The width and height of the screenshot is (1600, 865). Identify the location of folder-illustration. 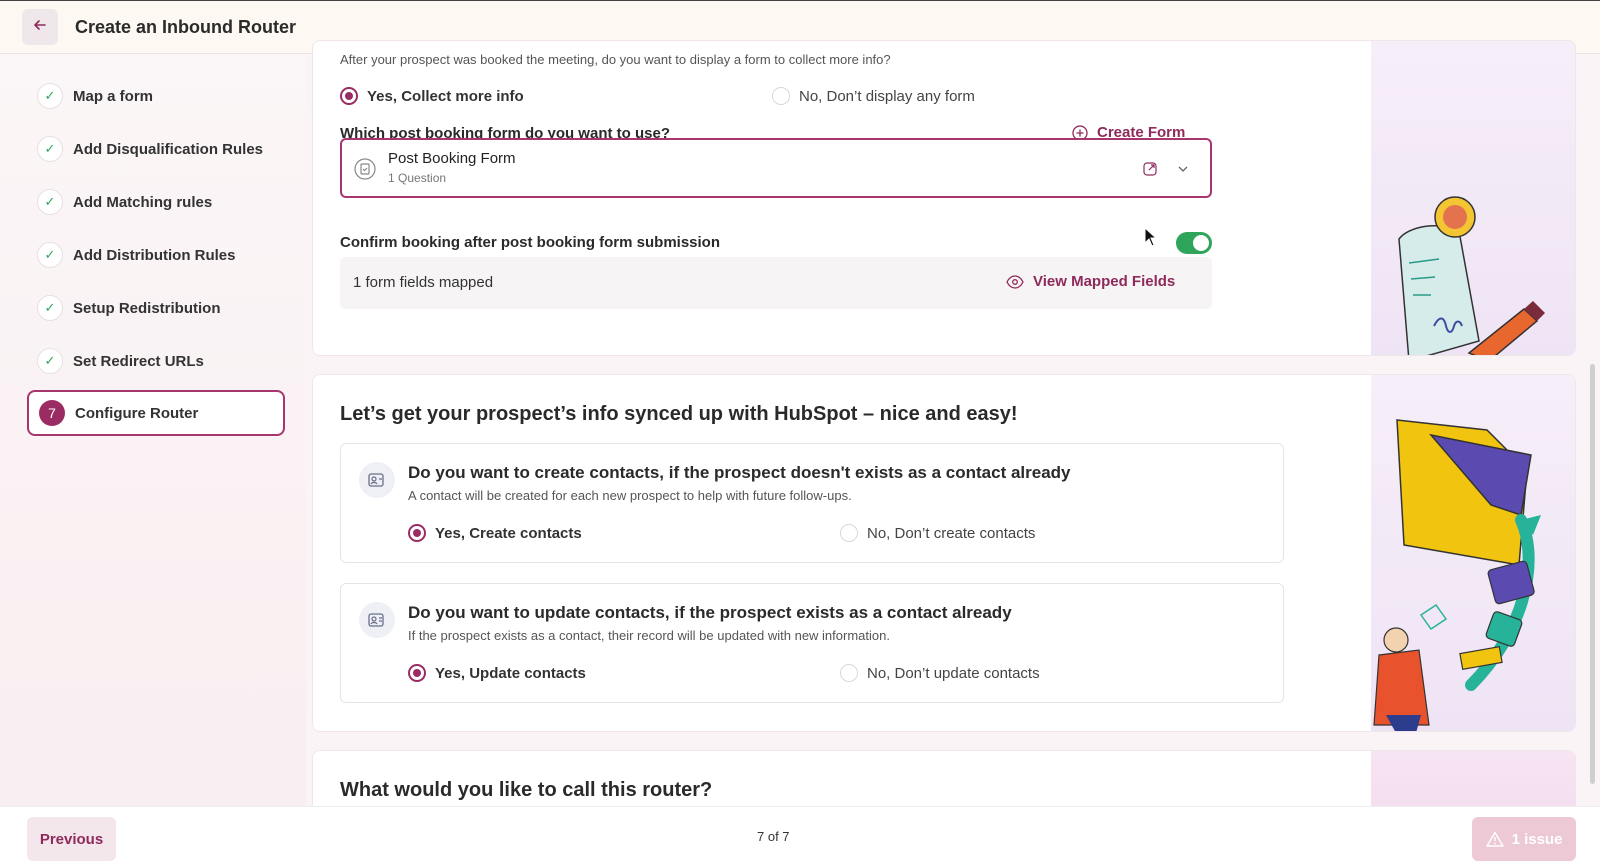
(1473, 553).